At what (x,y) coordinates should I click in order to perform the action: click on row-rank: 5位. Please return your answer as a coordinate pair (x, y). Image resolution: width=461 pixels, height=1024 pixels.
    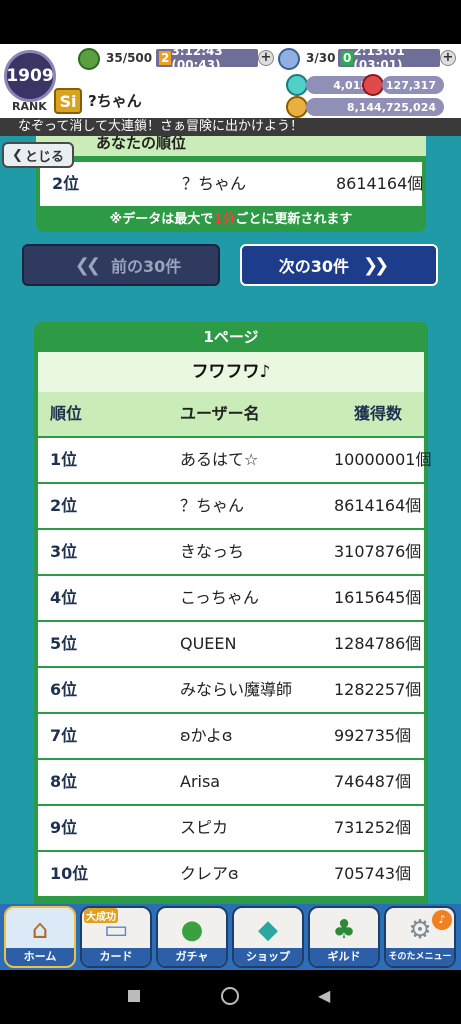
    Looking at the image, I should click on (64, 643).